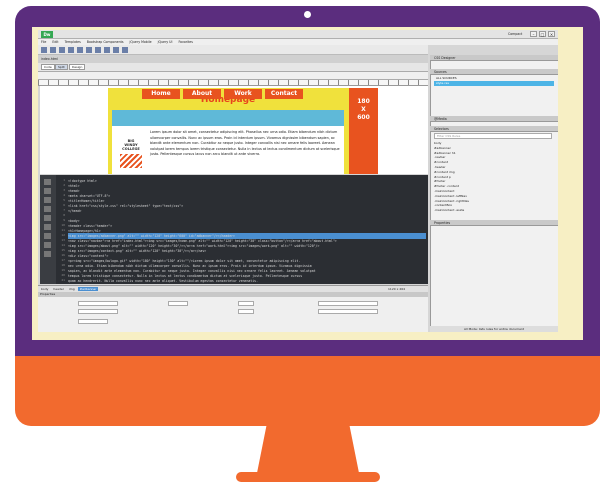  I want to click on alt-field, so click(348, 311).